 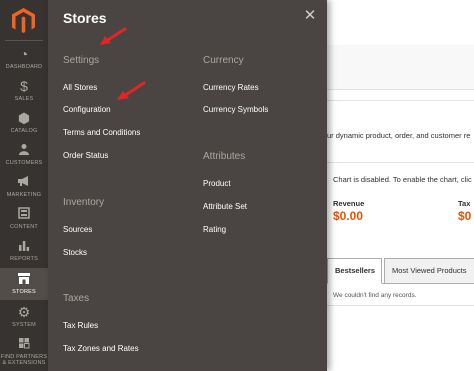 What do you see at coordinates (310, 15) in the screenshot?
I see `close-icon: ✕` at bounding box center [310, 15].